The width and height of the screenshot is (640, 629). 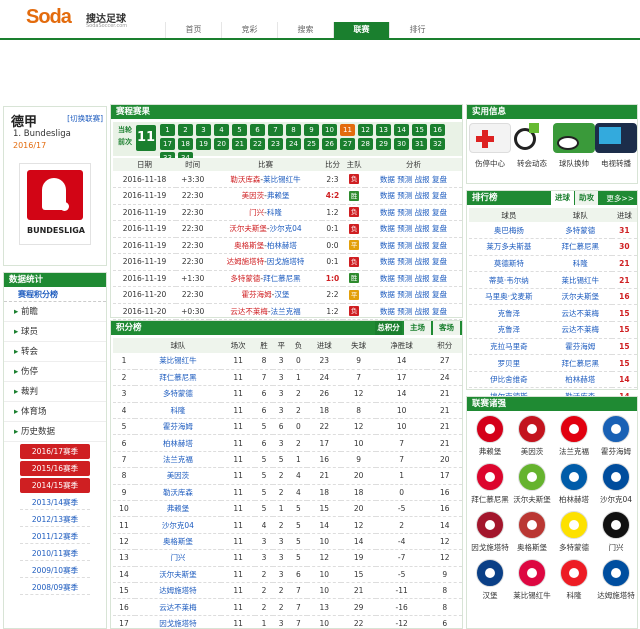 I want to click on club-item: 莱比锡红牛, so click(x=532, y=580).